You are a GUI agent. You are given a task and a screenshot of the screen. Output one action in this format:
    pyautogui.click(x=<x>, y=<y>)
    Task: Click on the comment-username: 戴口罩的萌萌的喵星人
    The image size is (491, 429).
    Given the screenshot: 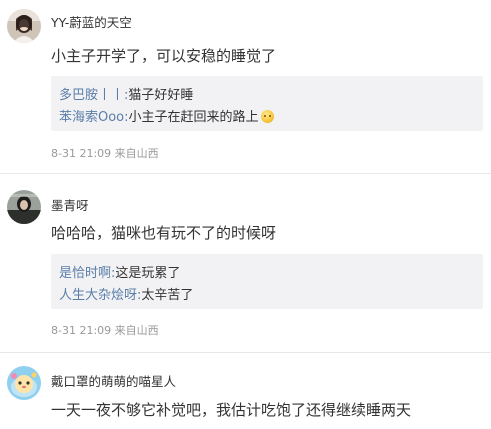 What is the action you would take?
    pyautogui.click(x=113, y=380)
    